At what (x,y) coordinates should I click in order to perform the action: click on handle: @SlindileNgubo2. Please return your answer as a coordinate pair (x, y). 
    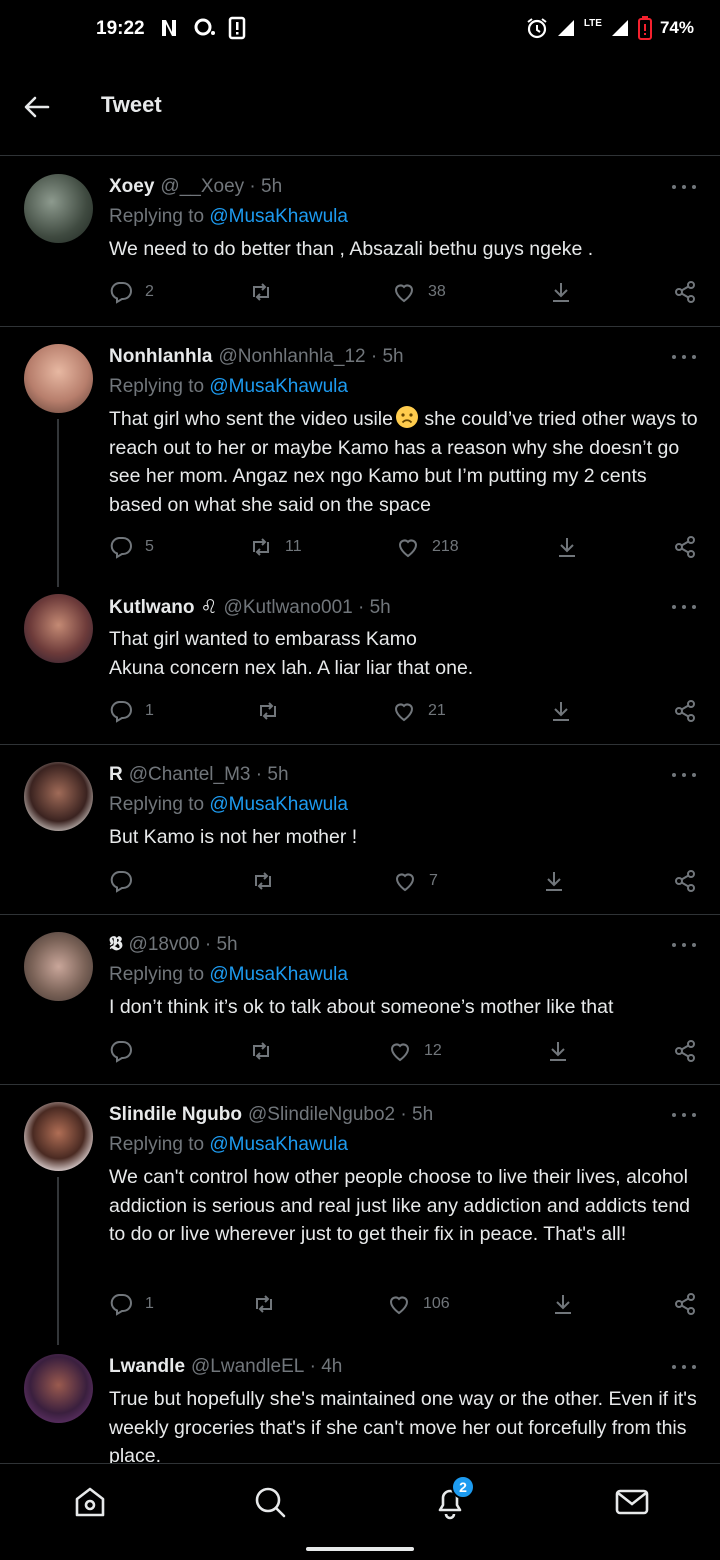
    Looking at the image, I should click on (321, 1115).